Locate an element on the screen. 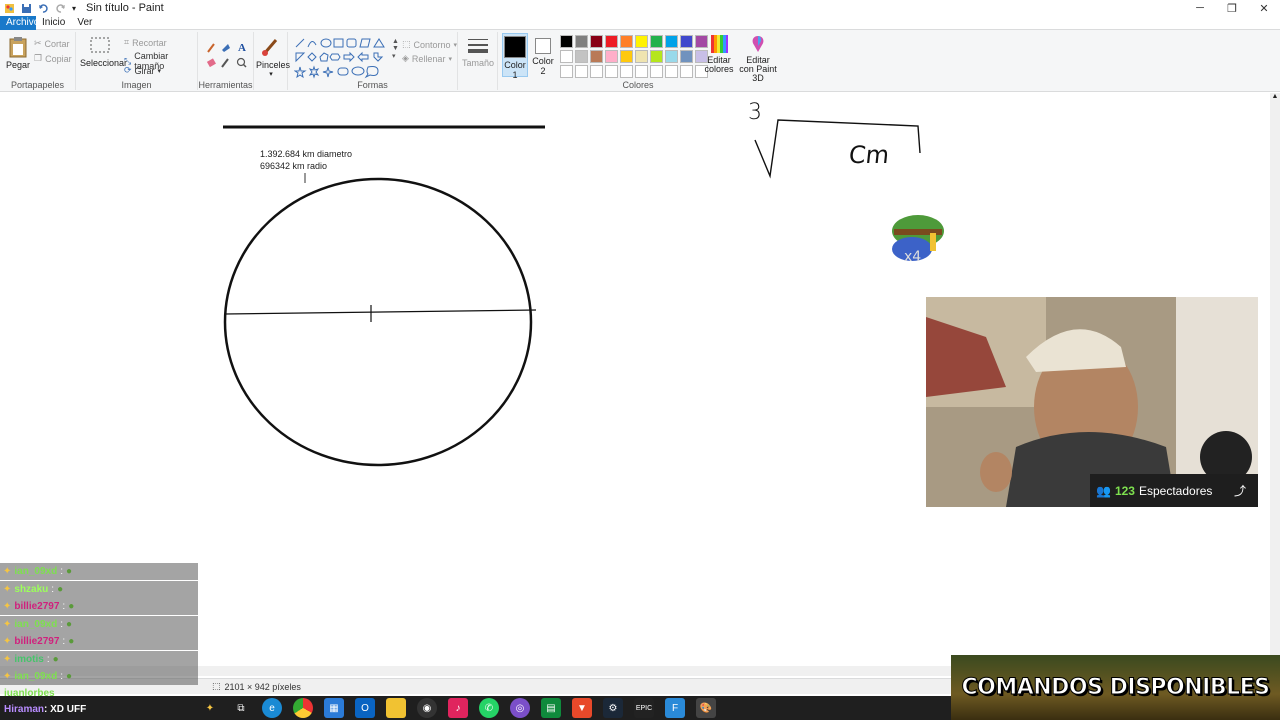 This screenshot has height=720, width=1280. color1-label: Color 1 is located at coordinates (515, 70).